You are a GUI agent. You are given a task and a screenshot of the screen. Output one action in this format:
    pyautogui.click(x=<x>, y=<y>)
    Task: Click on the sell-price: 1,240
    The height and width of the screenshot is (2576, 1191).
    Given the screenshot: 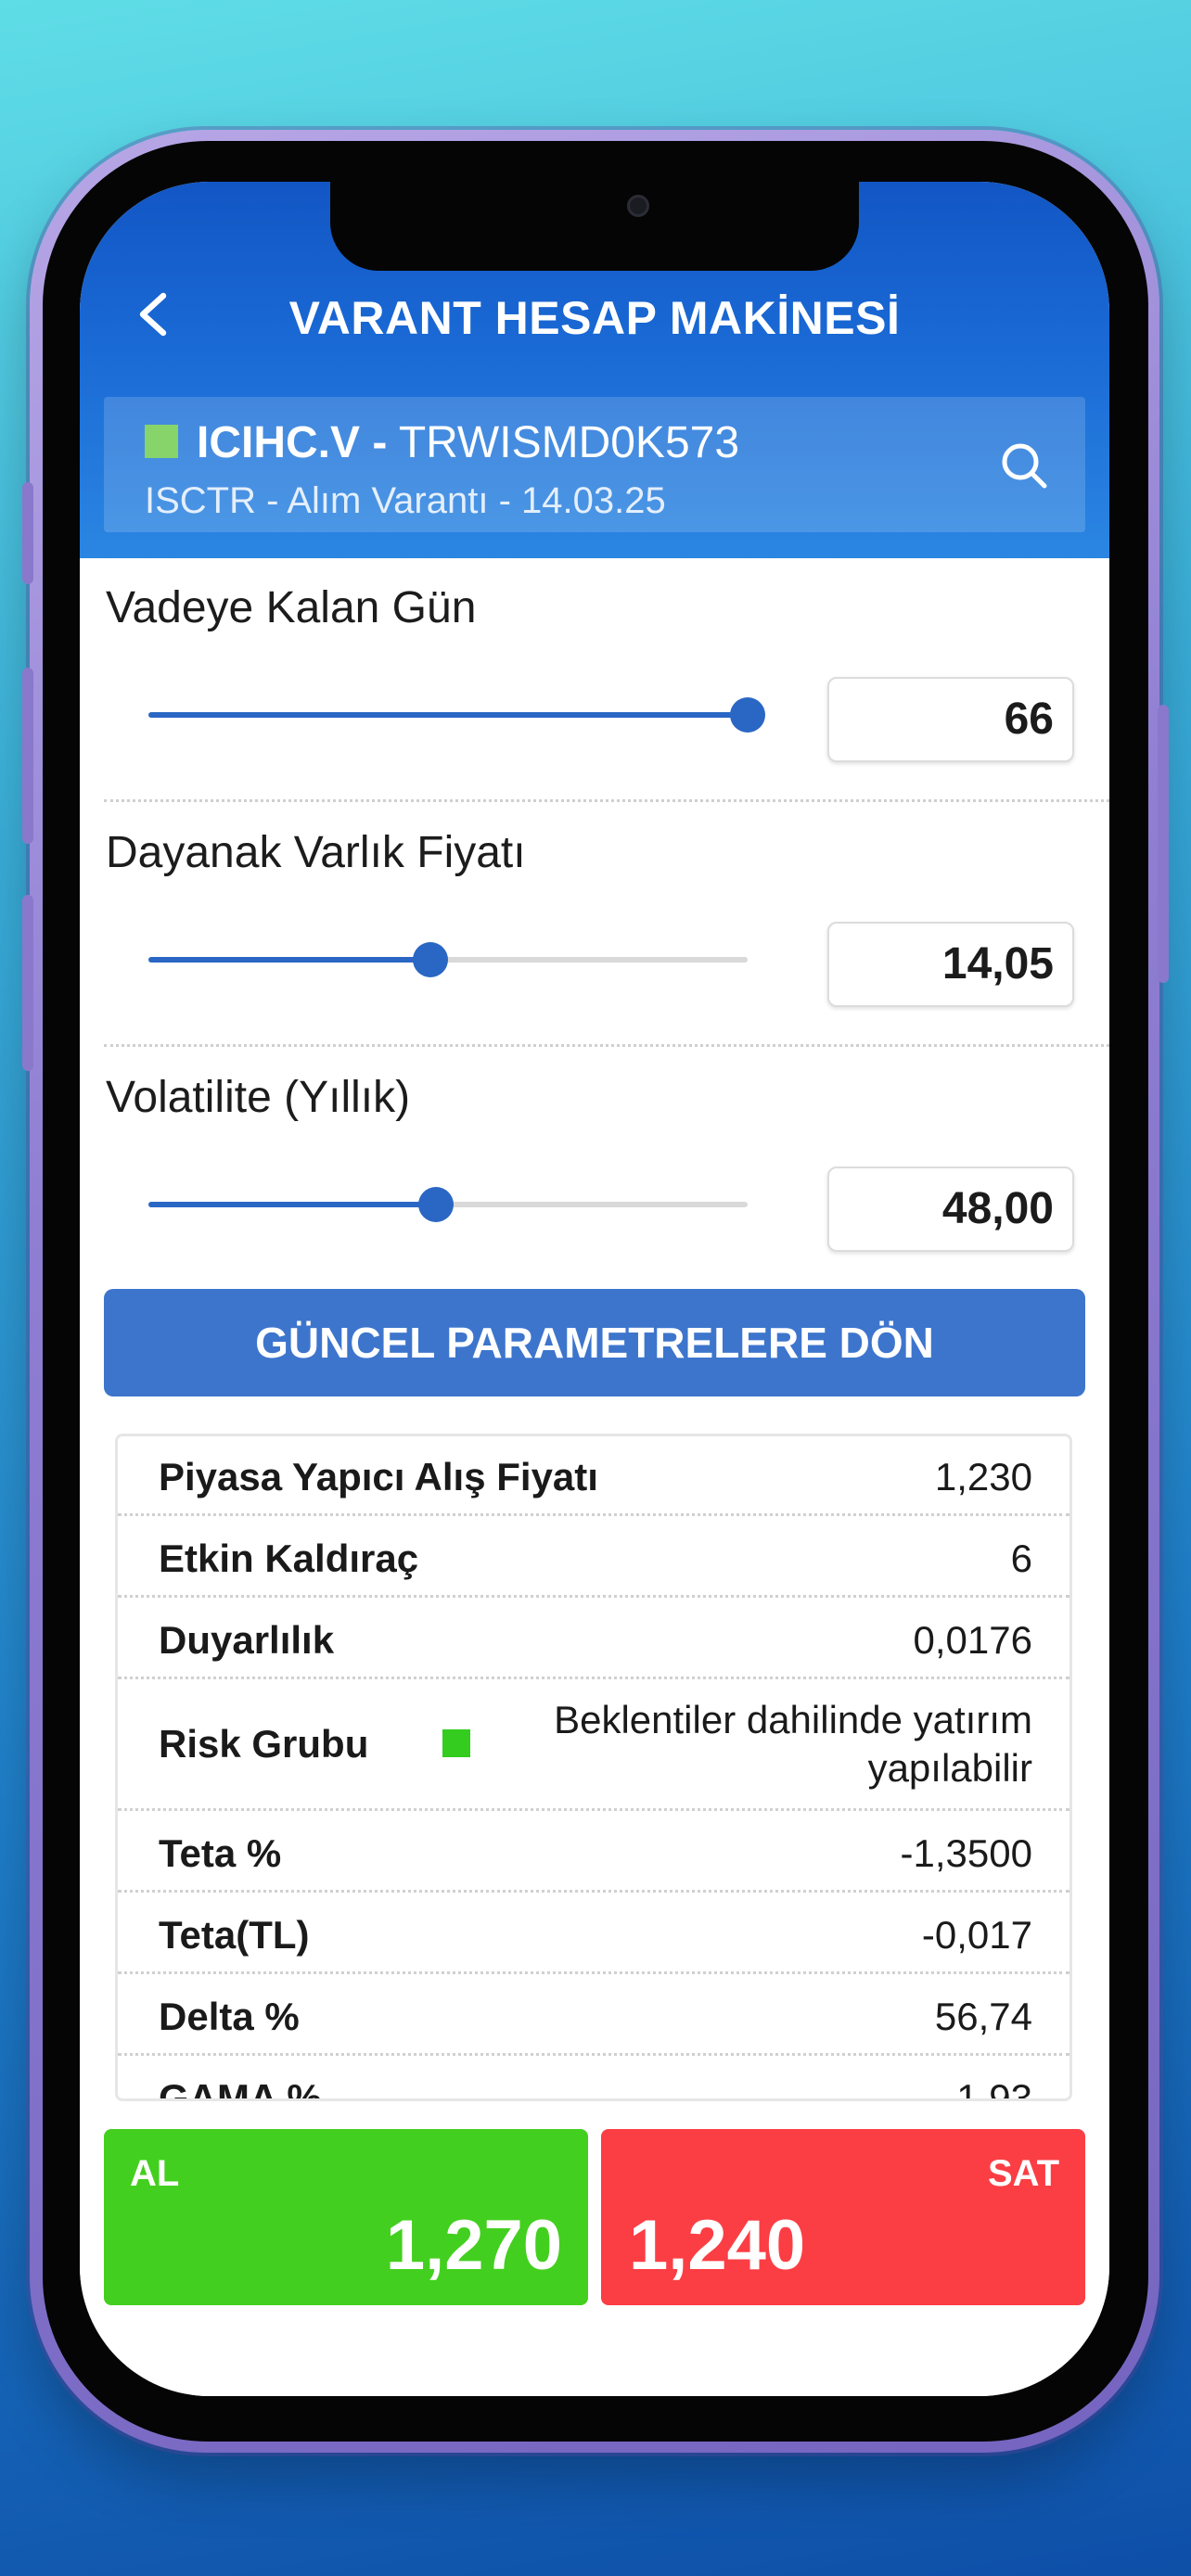 What is the action you would take?
    pyautogui.click(x=717, y=2245)
    